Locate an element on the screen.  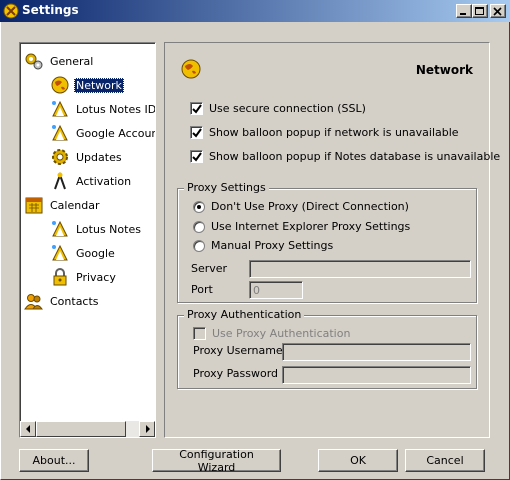
tree-item-label: General is located at coordinates (72, 61).